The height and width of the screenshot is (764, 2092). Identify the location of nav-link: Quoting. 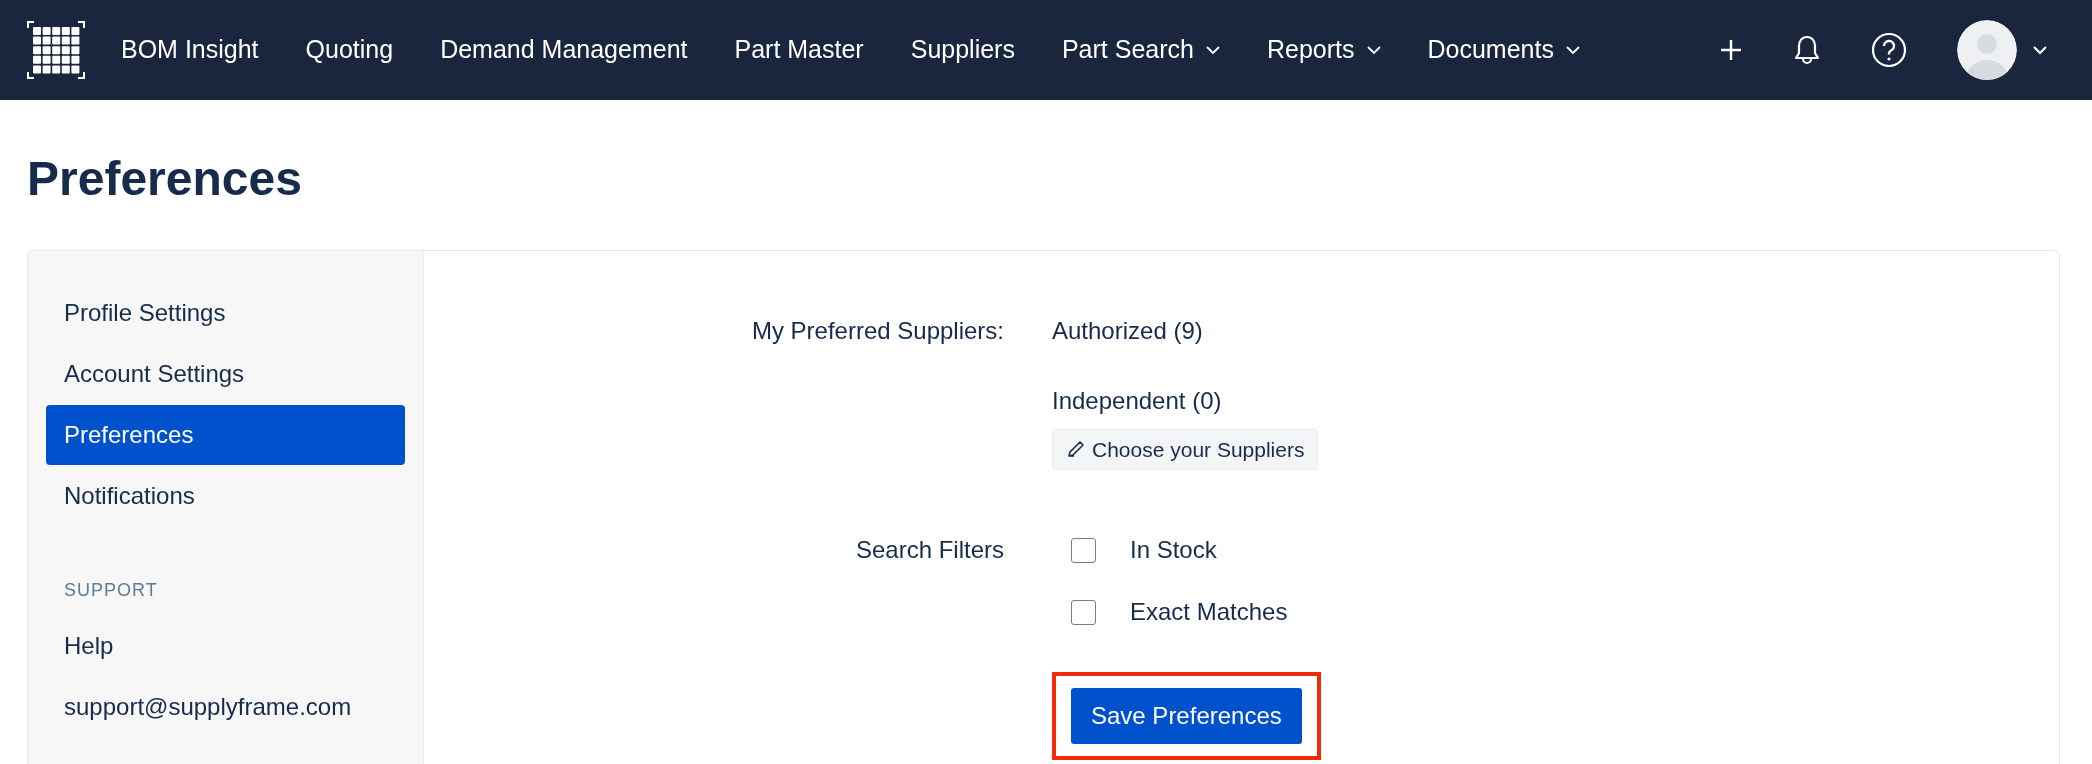
(349, 50).